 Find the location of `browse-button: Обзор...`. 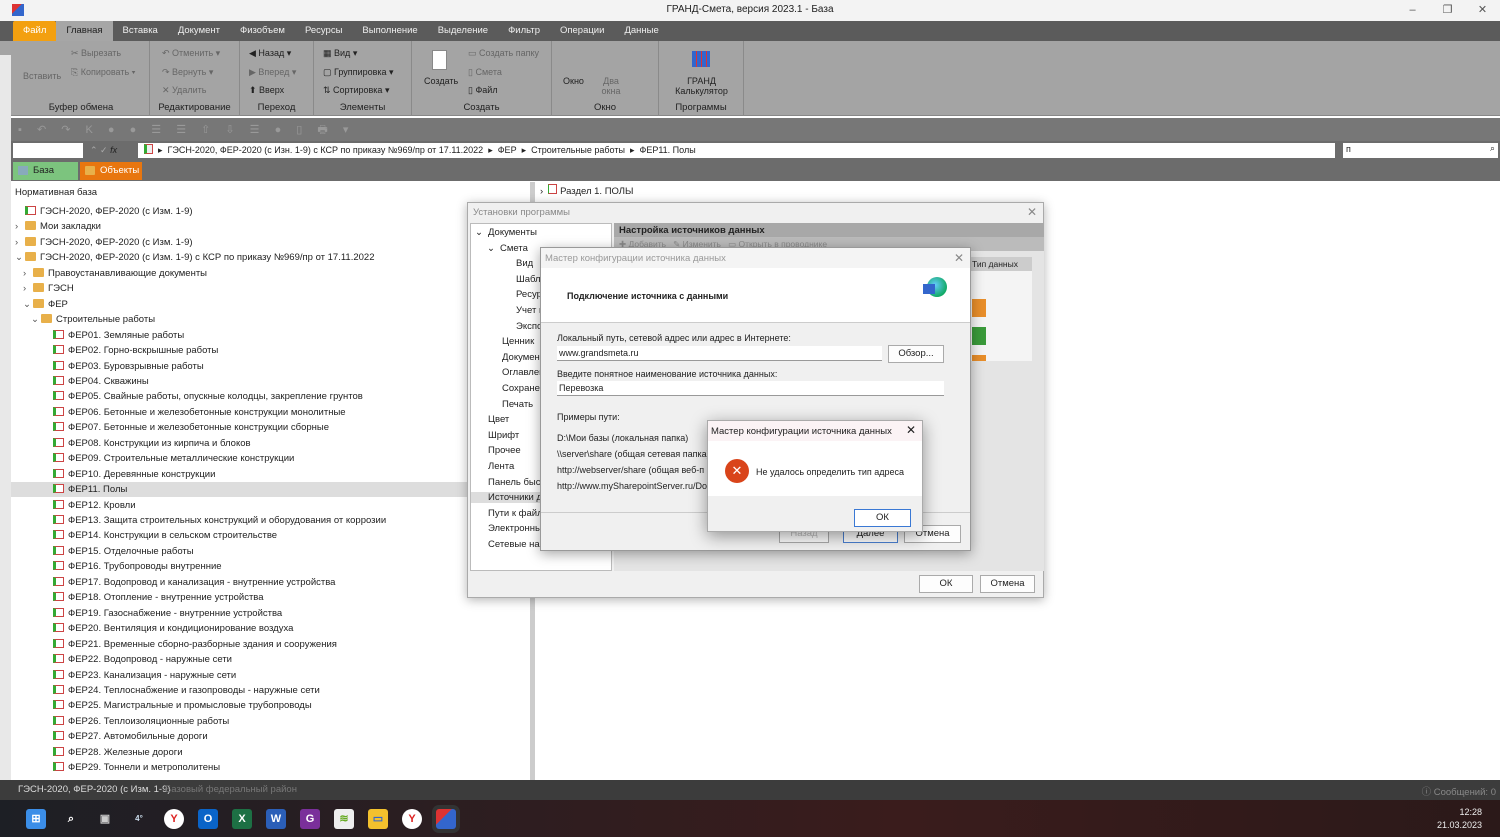

browse-button: Обзор... is located at coordinates (916, 354).